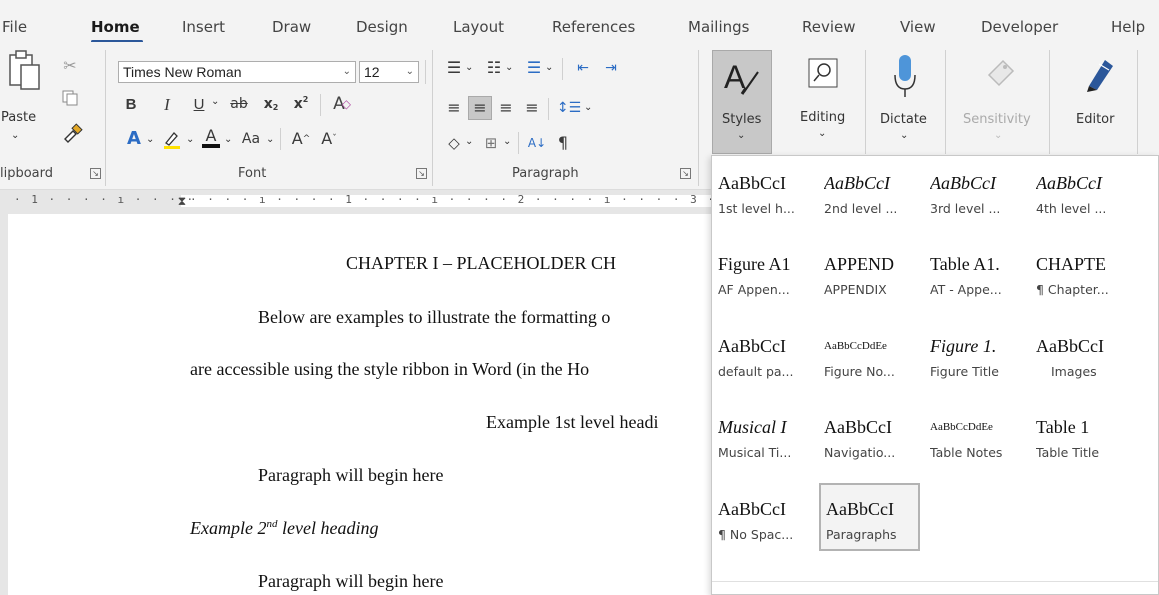  Describe the element at coordinates (685, 173) in the screenshot. I see `paragraph-launcher-icon: ↘` at that location.